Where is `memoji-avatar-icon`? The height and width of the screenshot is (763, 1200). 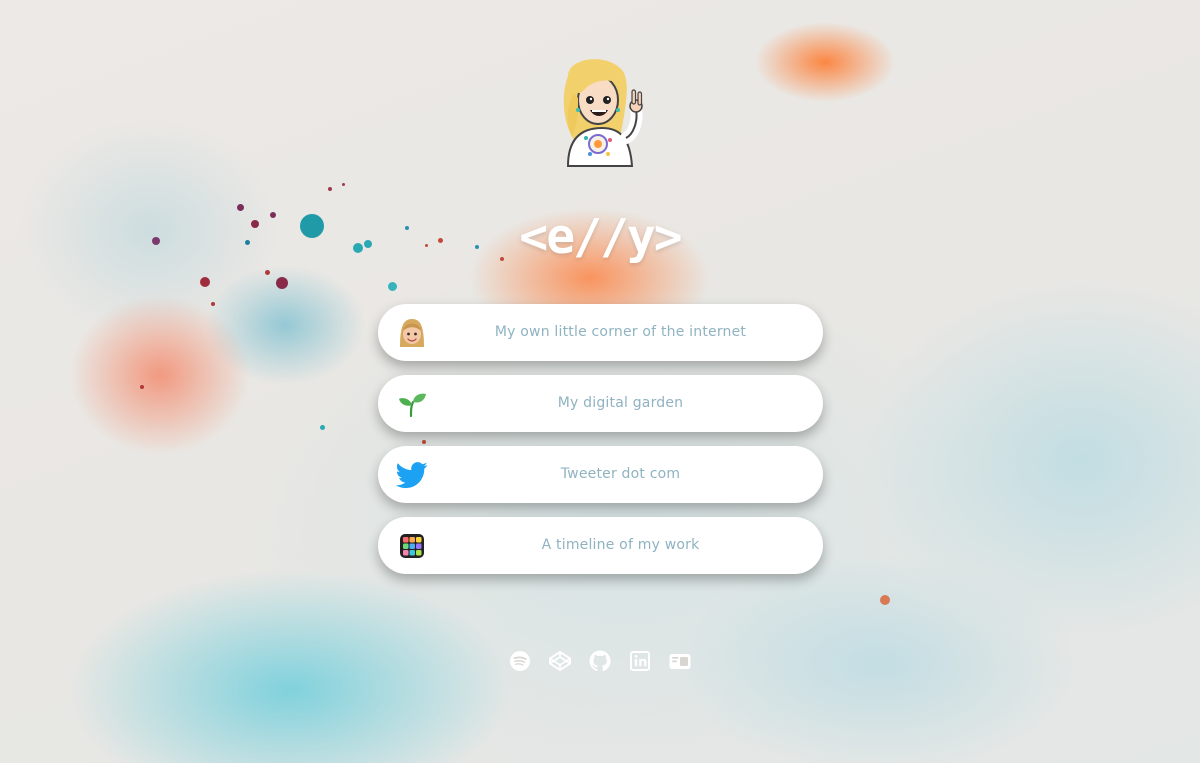
memoji-avatar-icon is located at coordinates (602, 112).